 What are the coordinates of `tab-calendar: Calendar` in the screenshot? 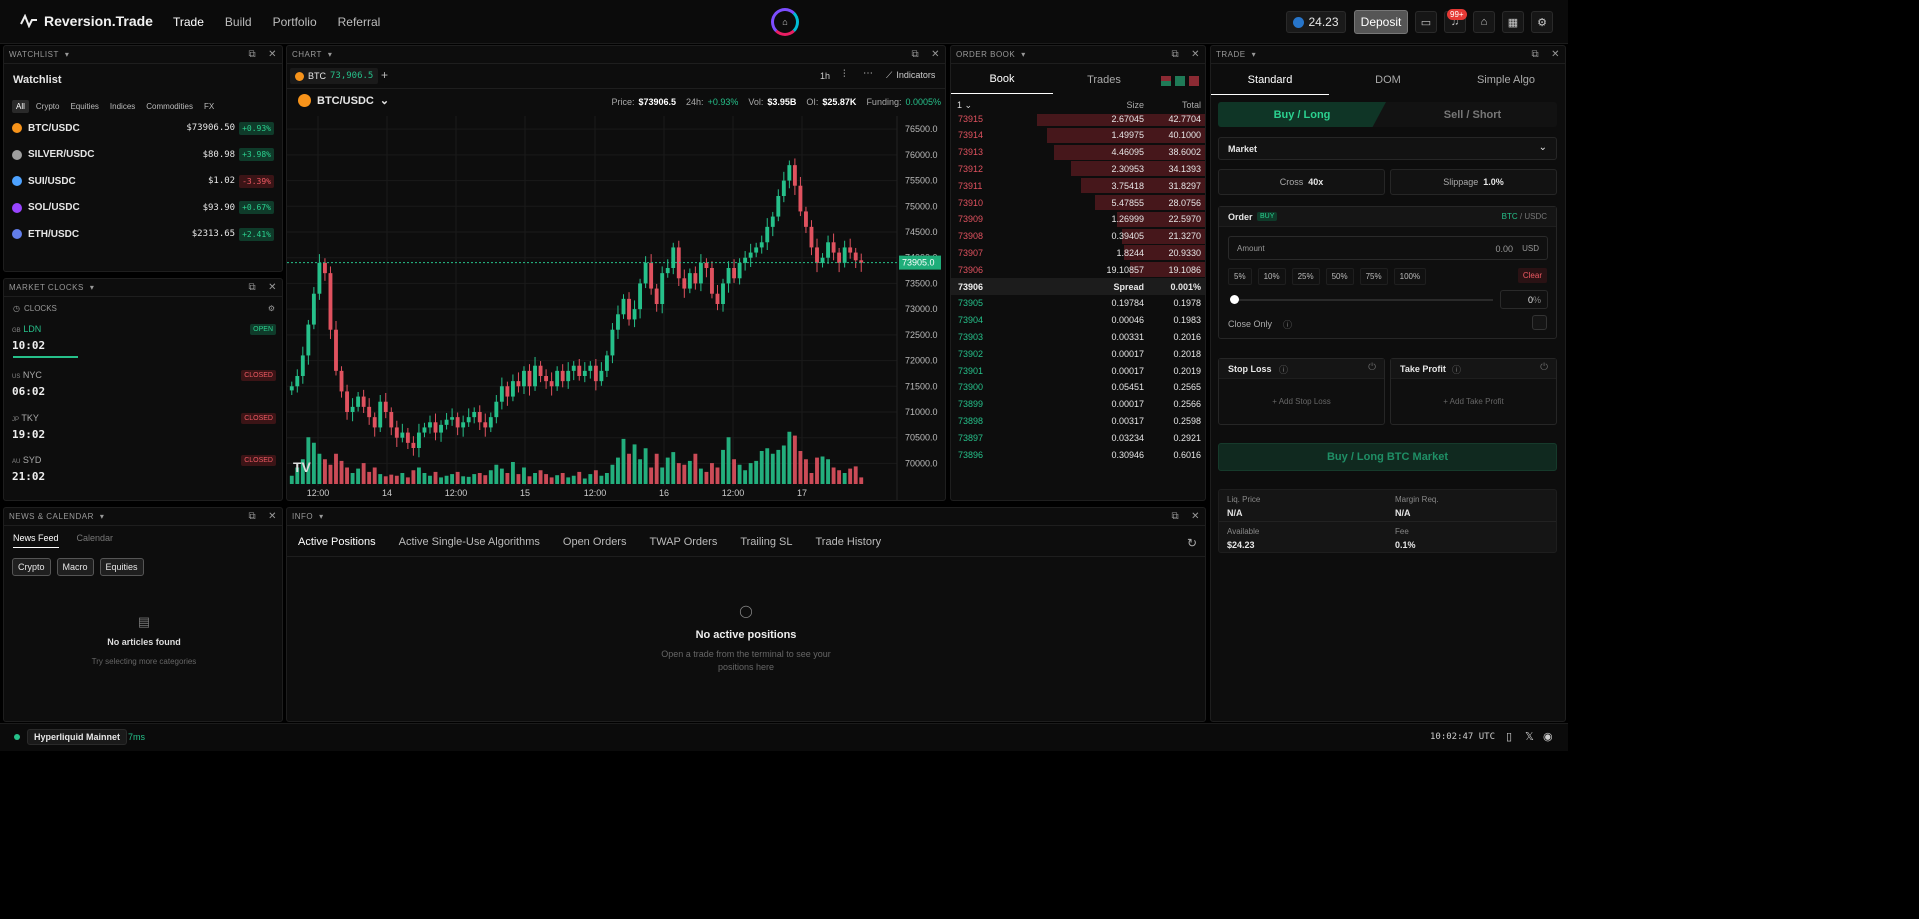 It's located at (95, 540).